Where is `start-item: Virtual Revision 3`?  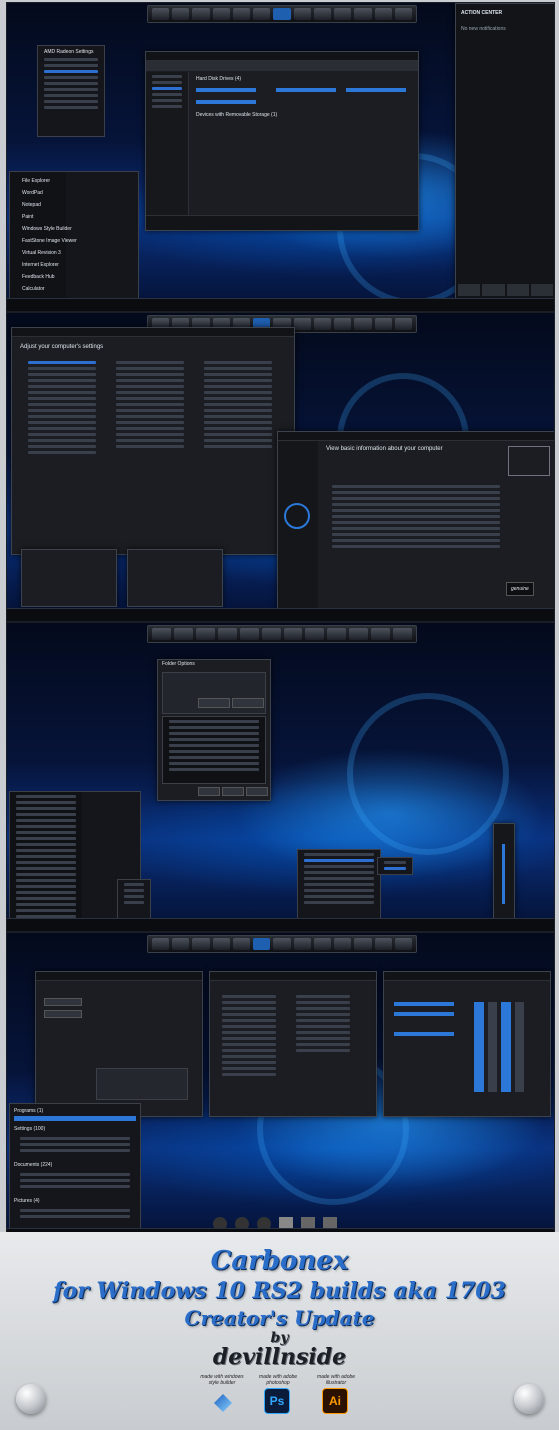
start-item: Virtual Revision 3 is located at coordinates (41, 253).